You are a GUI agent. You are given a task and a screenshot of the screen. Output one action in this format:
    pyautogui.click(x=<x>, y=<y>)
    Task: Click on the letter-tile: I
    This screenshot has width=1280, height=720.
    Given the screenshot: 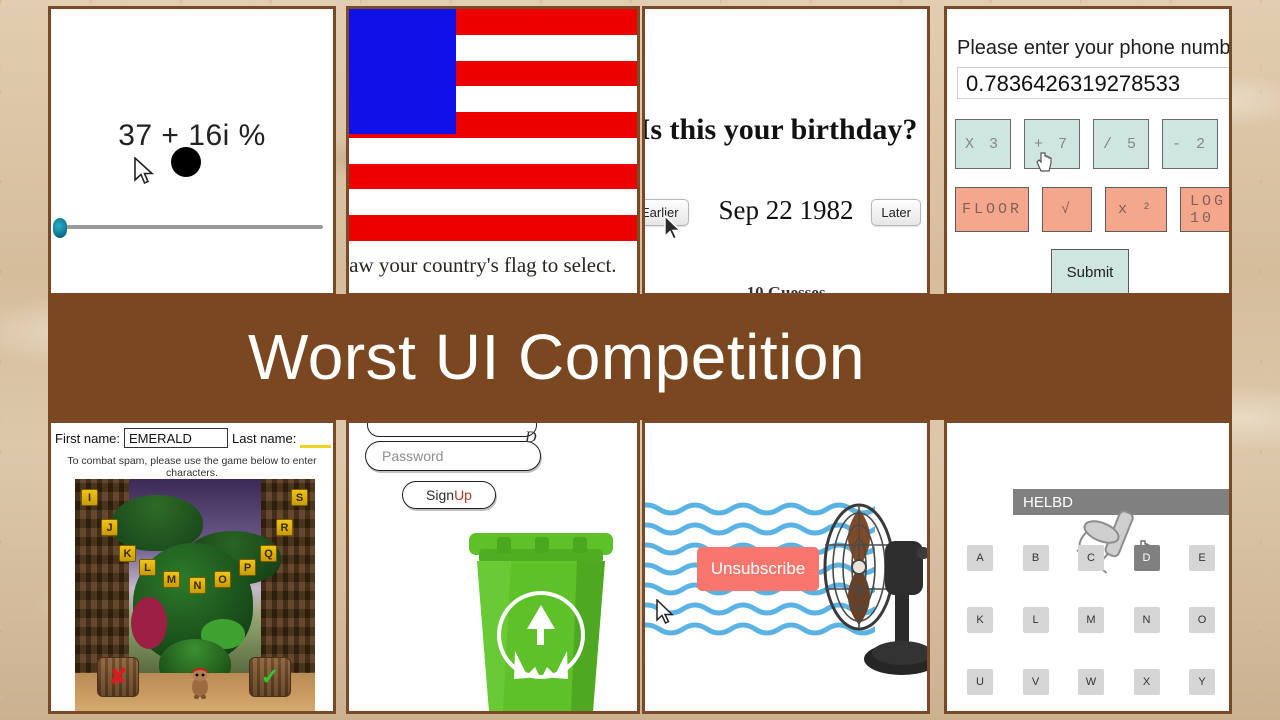 What is the action you would take?
    pyautogui.click(x=89, y=497)
    